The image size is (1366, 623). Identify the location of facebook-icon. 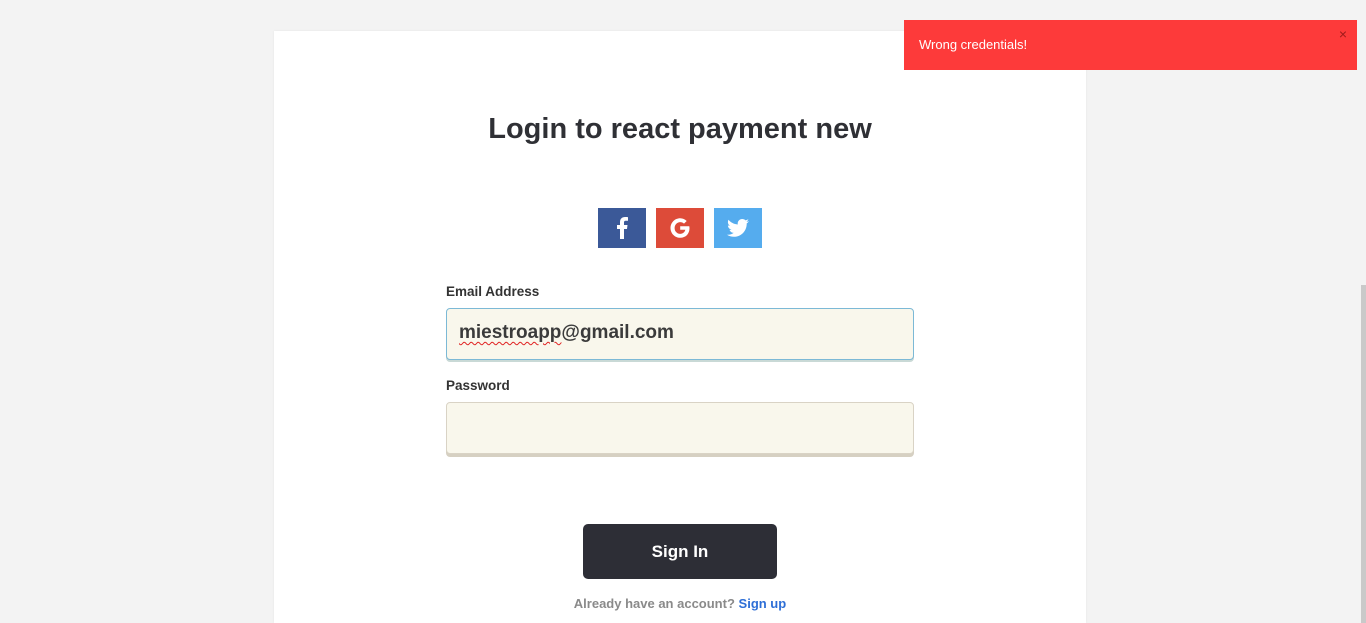
(622, 228).